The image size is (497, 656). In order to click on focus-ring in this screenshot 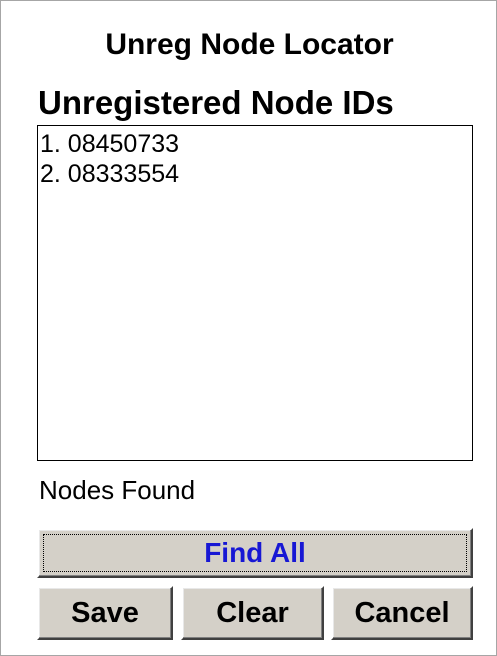, I will do `click(255, 553)`.